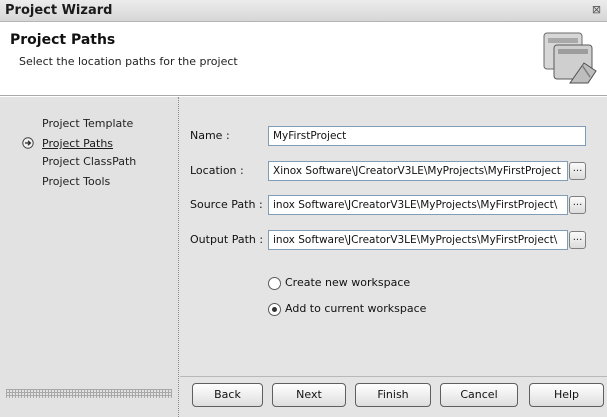 The image size is (607, 417). What do you see at coordinates (427, 136) in the screenshot?
I see `name-field` at bounding box center [427, 136].